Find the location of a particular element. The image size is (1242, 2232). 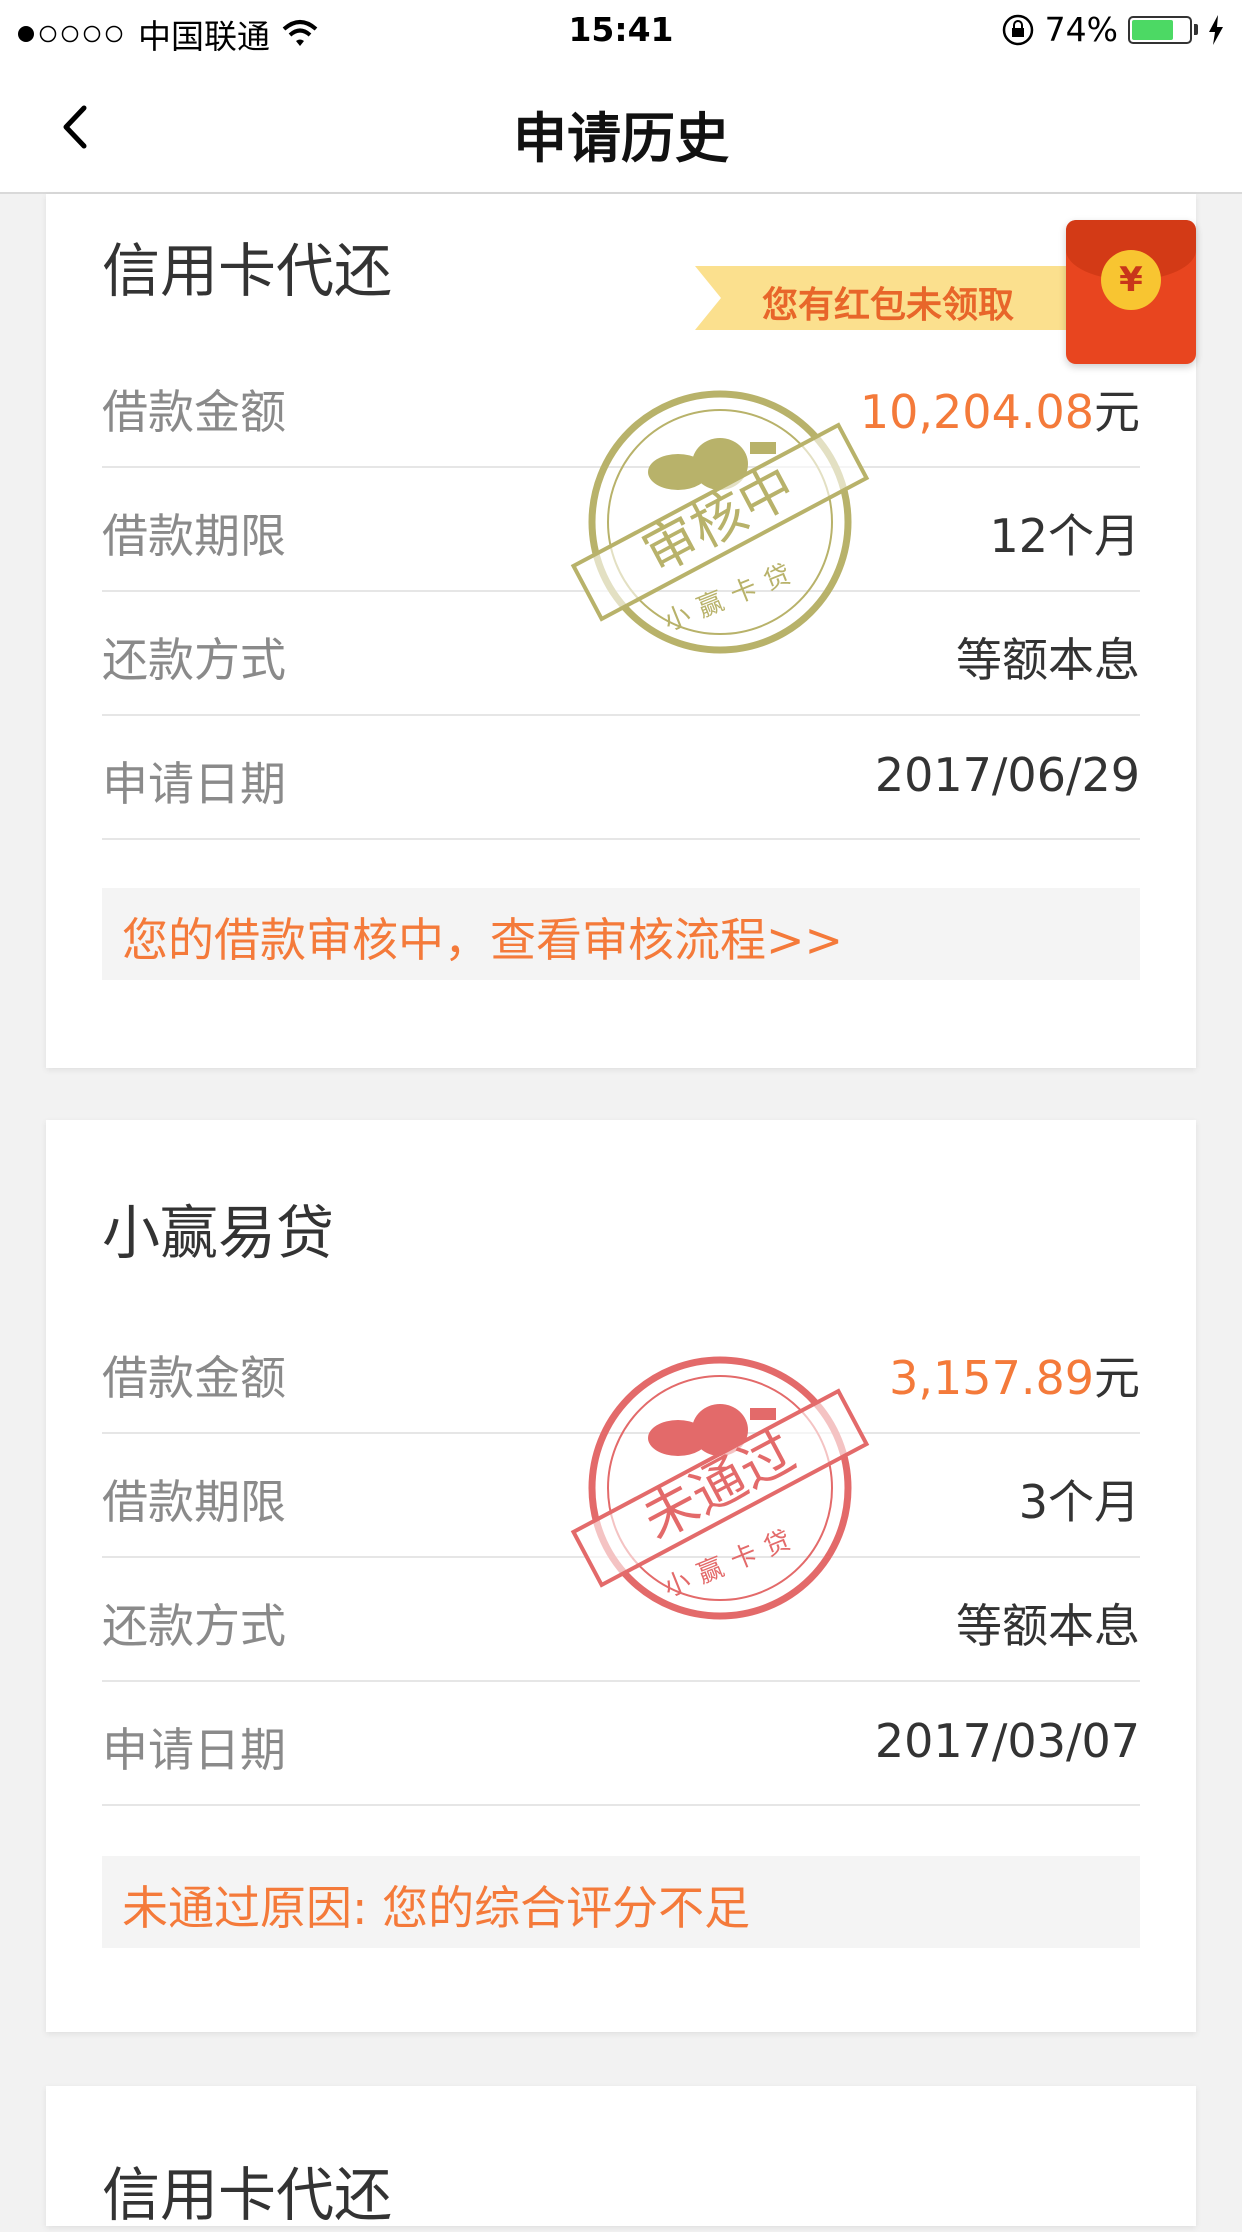

status-right: 74% is located at coordinates (1112, 29).